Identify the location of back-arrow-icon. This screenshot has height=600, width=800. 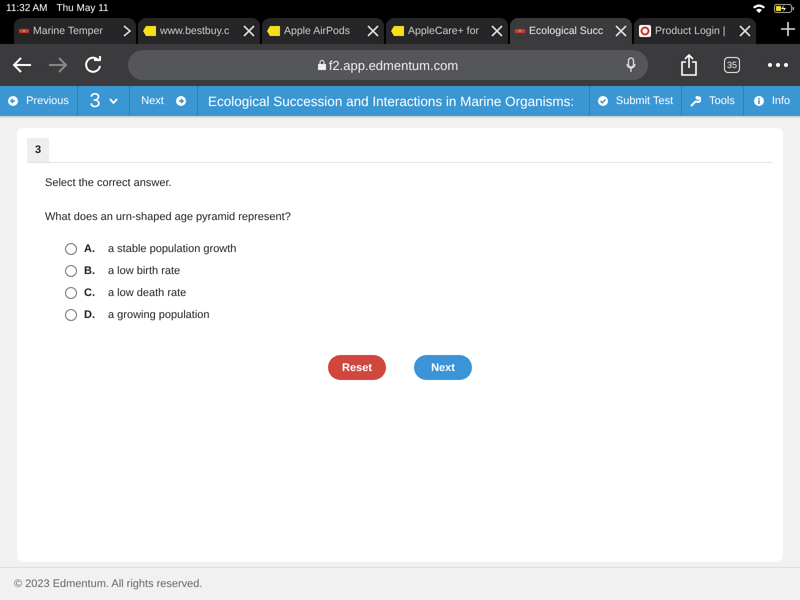
(22, 65).